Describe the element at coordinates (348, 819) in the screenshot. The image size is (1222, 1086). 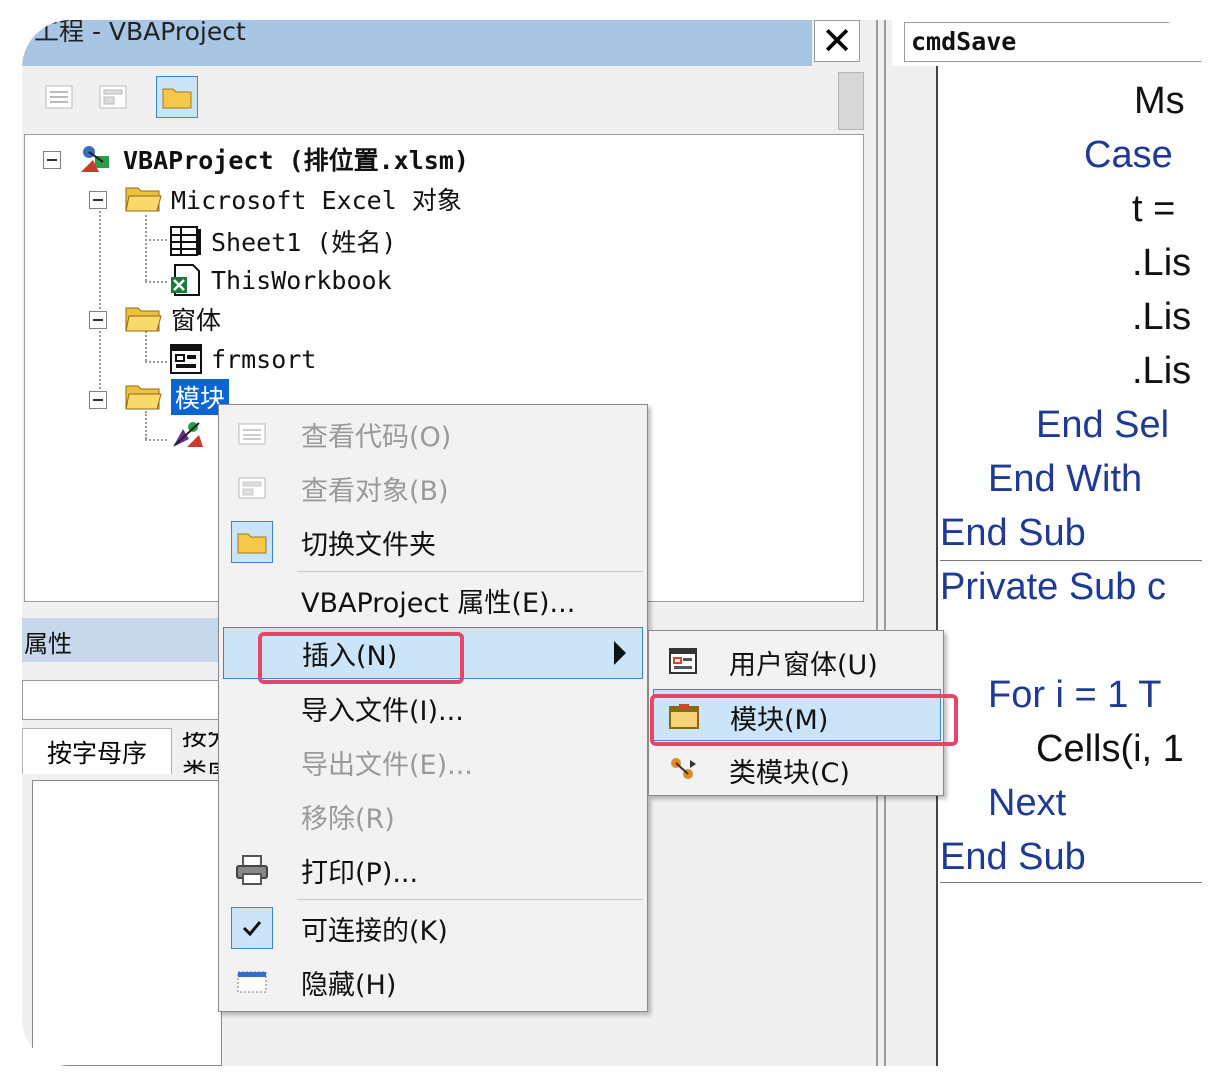
I see `menu-item-remove-label: 移除(R)` at that location.